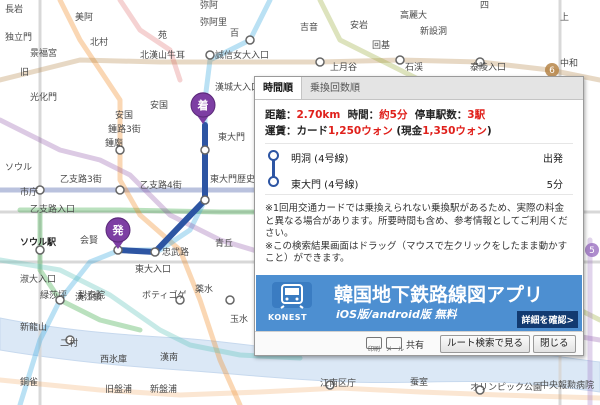 This screenshot has height=405, width=600. What do you see at coordinates (162, 35) in the screenshot?
I see `svg-text: 苑` at bounding box center [162, 35].